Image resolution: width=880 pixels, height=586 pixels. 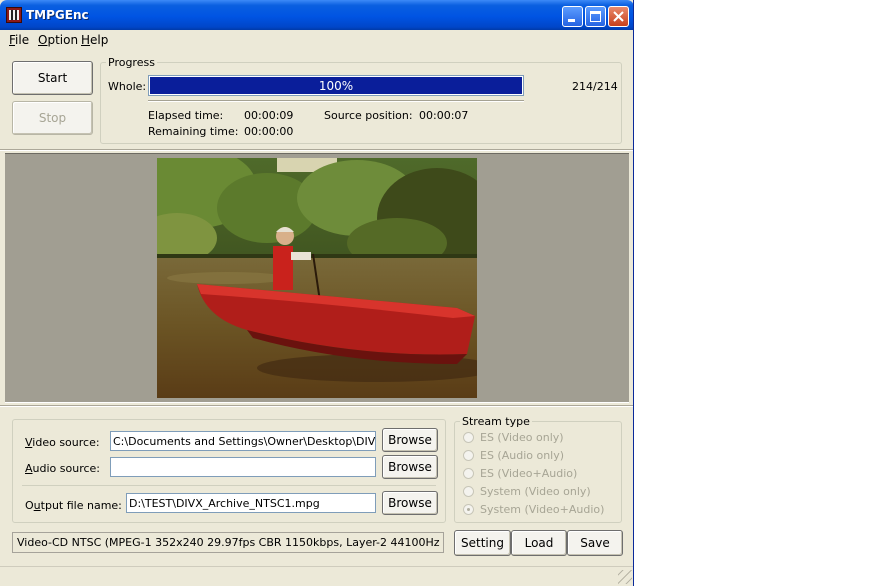 What do you see at coordinates (73, 505) in the screenshot?
I see `output-file-label: Output file name:` at bounding box center [73, 505].